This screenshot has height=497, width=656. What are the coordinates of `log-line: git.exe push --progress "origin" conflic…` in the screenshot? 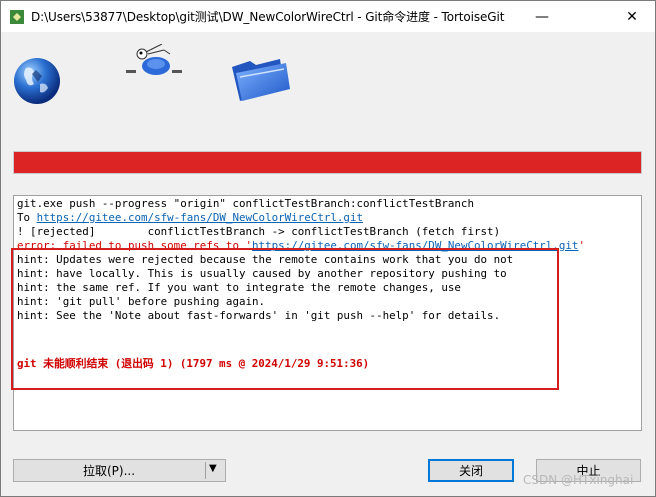 It's located at (245, 203).